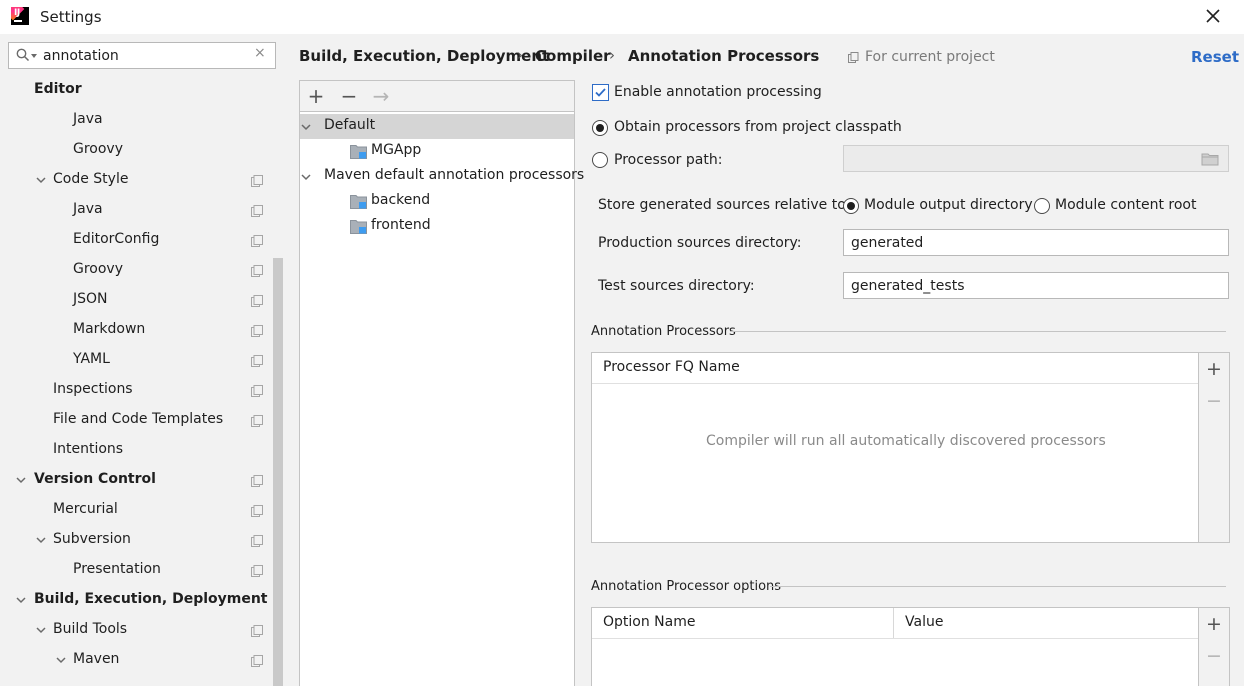 The image size is (1244, 686). What do you see at coordinates (649, 622) in the screenshot?
I see `option-name-column: Option Name` at bounding box center [649, 622].